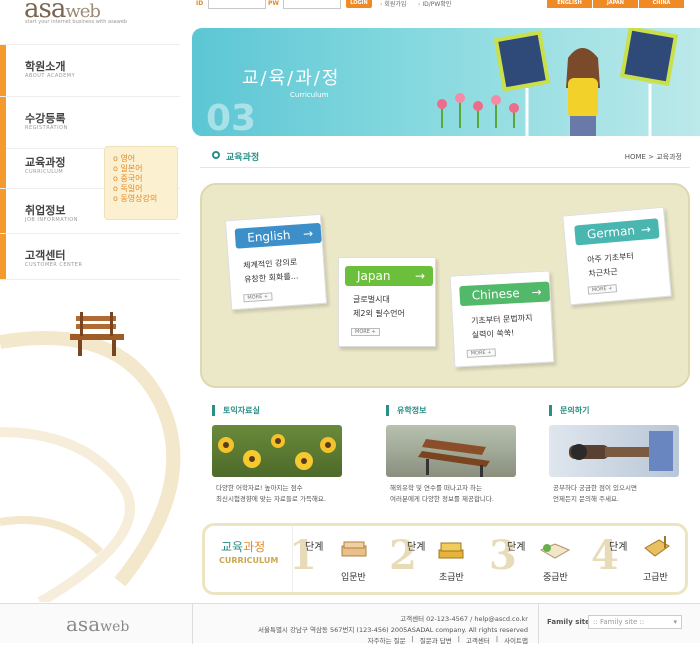 The height and width of the screenshot is (645, 700). Describe the element at coordinates (359, 4) in the screenshot. I see `login-button: LOGIN` at that location.